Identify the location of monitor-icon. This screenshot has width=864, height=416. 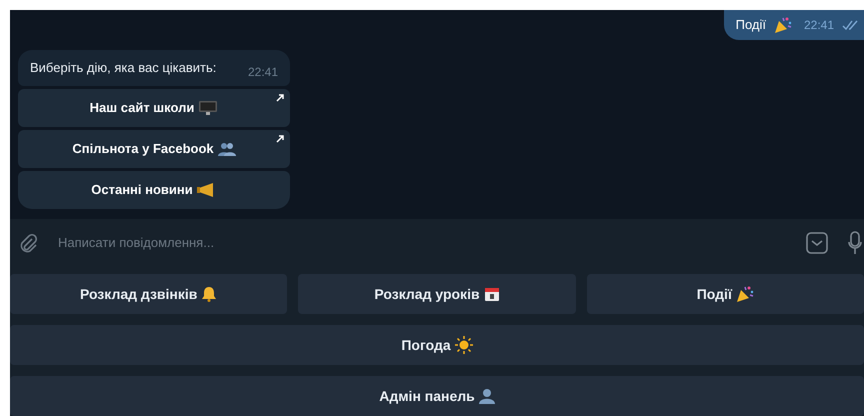
(208, 108).